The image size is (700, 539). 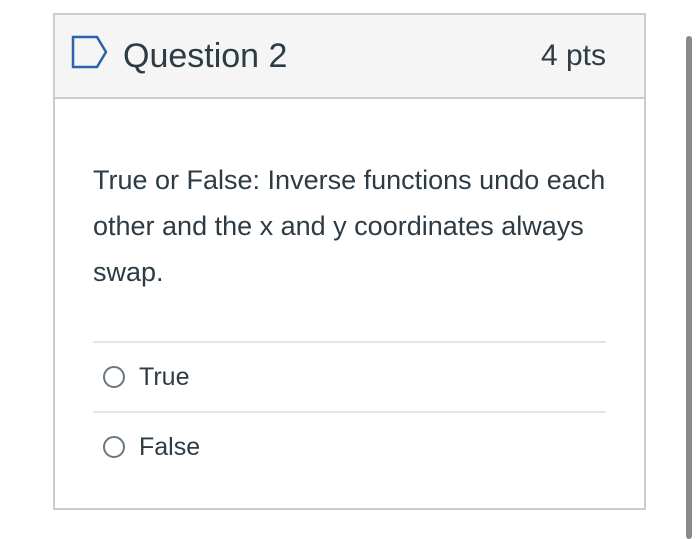 I want to click on radio-button-true, so click(x=114, y=377).